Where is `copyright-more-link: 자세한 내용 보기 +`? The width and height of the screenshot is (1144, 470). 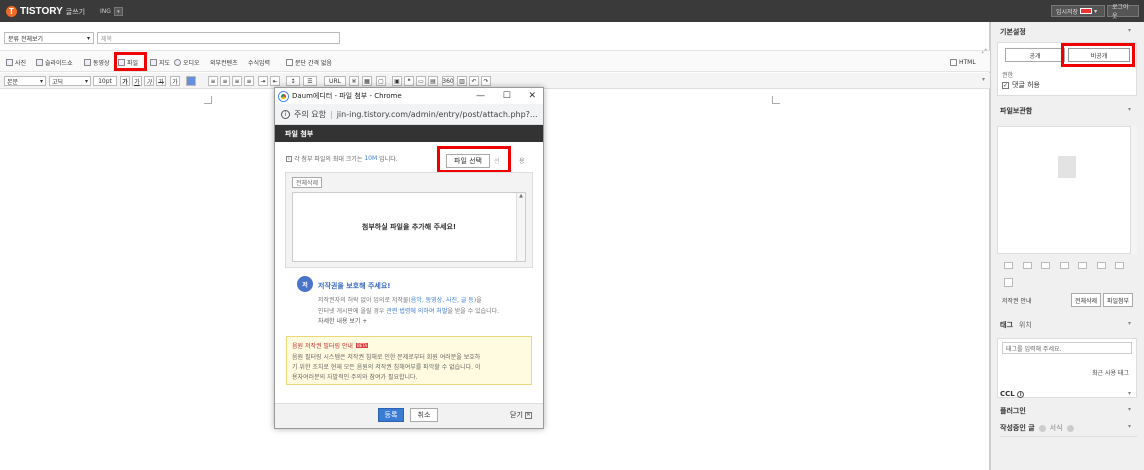
copyright-more-link: 자세한 내용 보기 + is located at coordinates (342, 320).